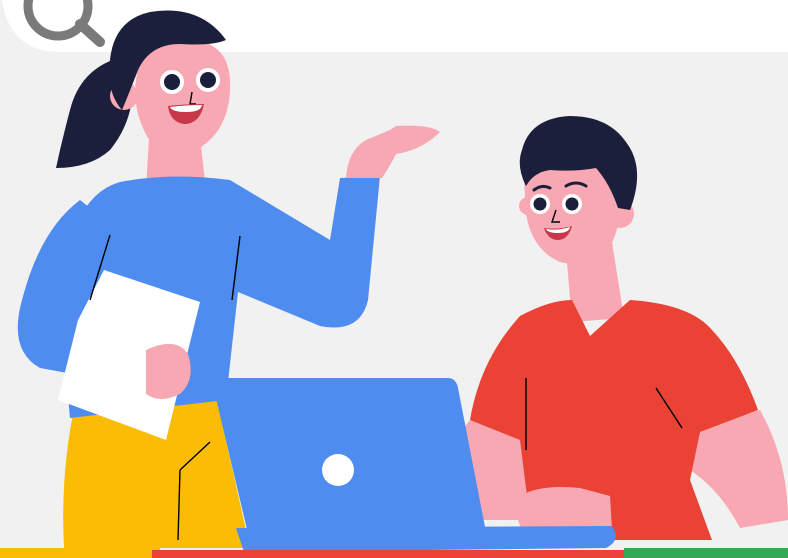  I want to click on woman-eye-right-pupil, so click(208, 80).